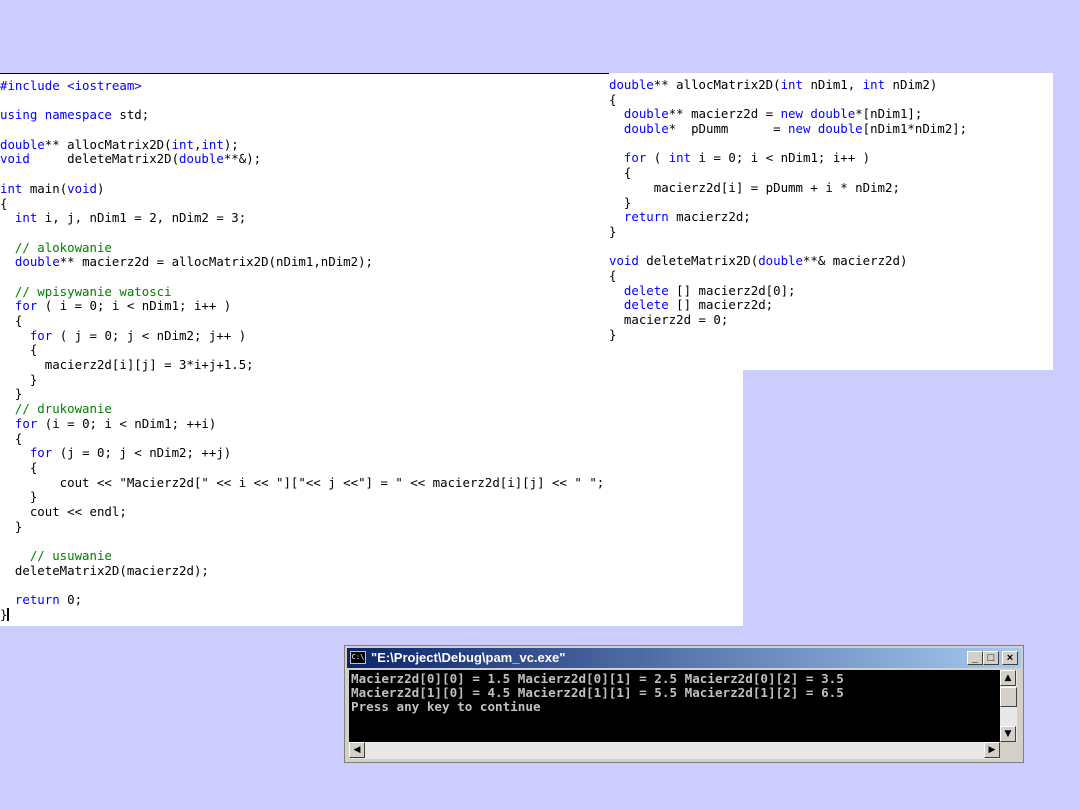  I want to click on code-comment: // drukowanie, so click(56, 409).